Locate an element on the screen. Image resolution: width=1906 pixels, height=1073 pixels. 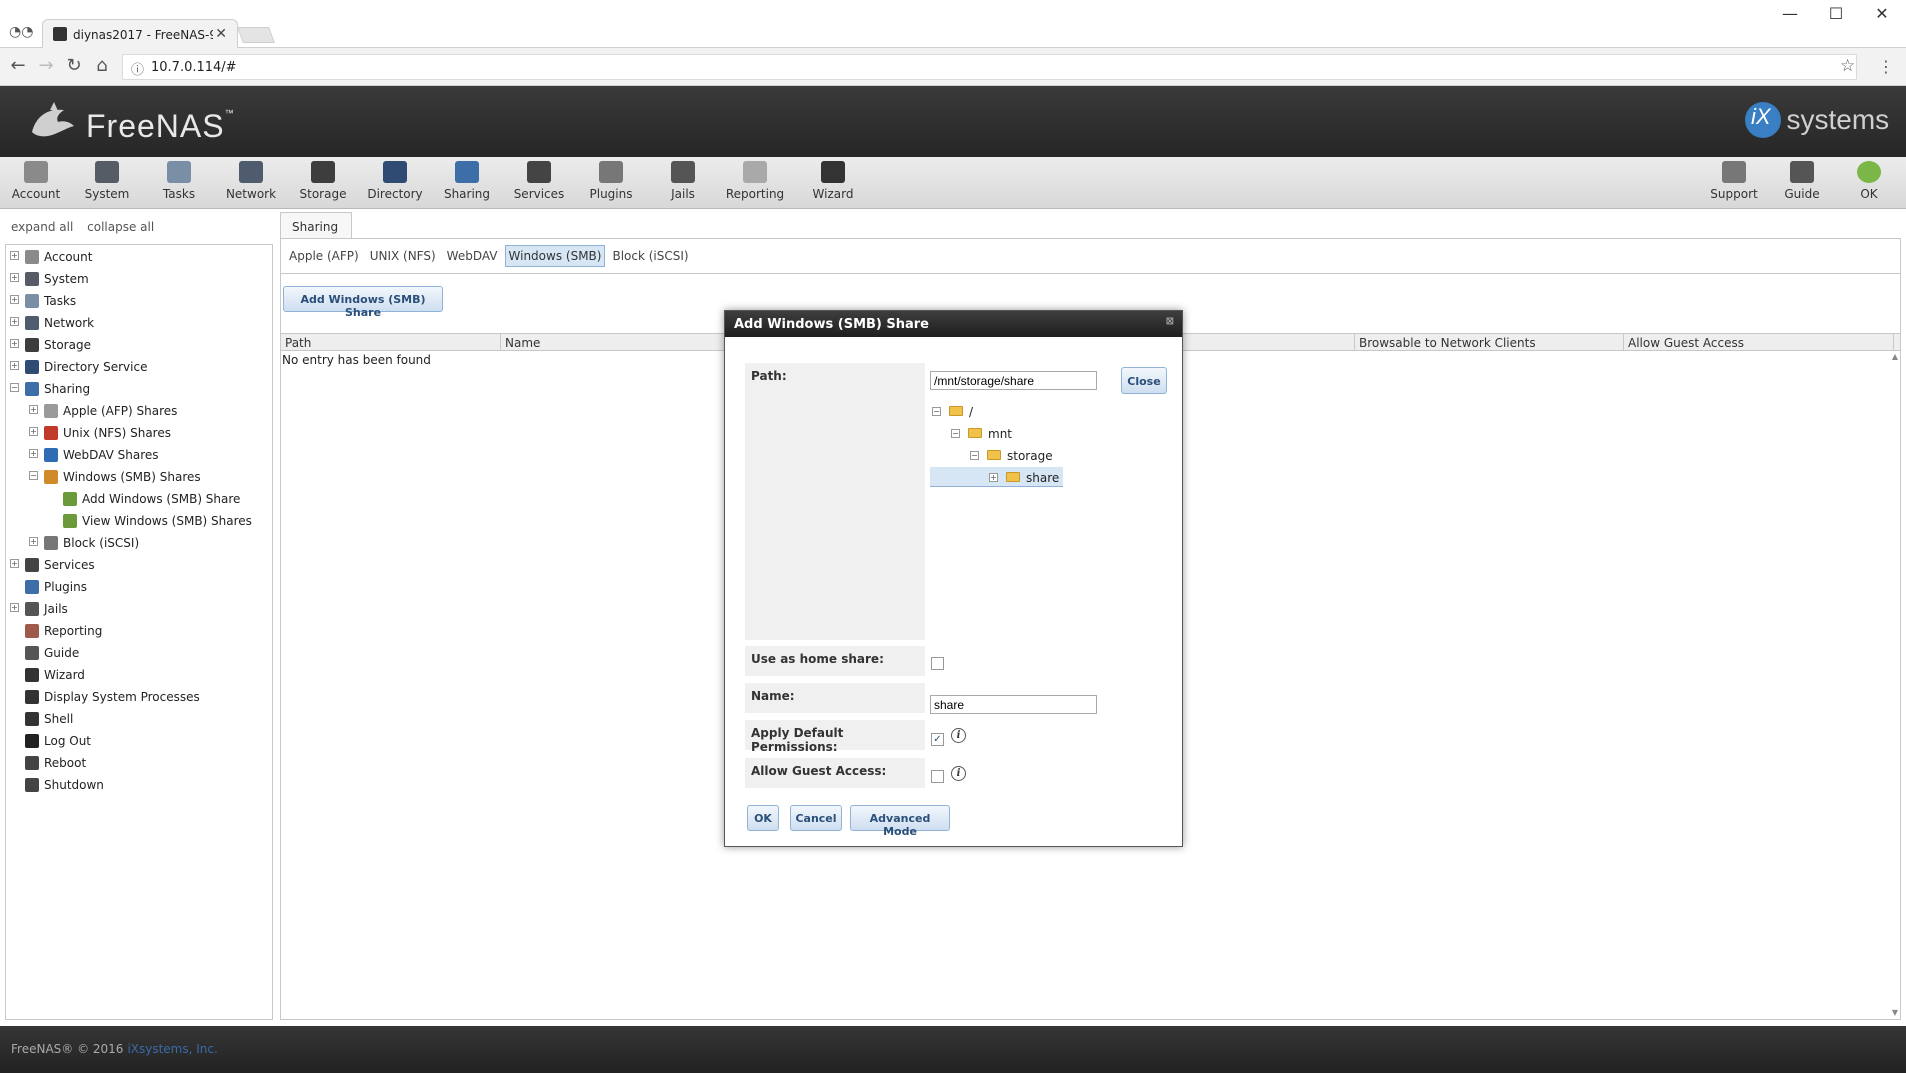
close-window-button: ✕ is located at coordinates (1882, 13).